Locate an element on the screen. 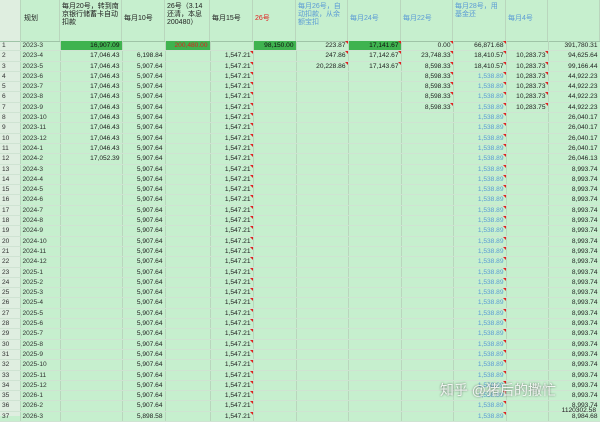 This screenshot has width=600, height=422. plan-month-cell: 2026-2 is located at coordinates (40, 406).